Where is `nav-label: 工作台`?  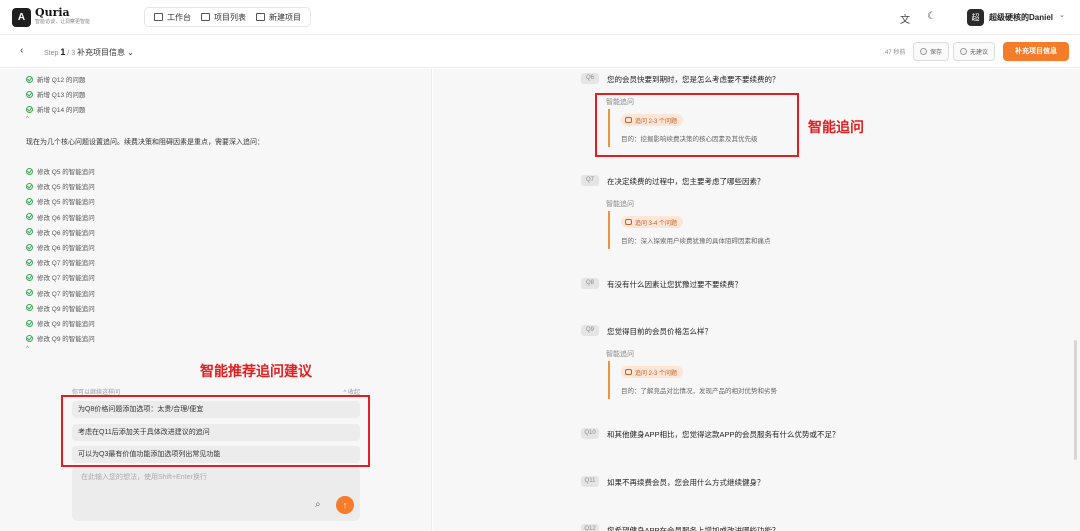 nav-label: 工作台 is located at coordinates (179, 17).